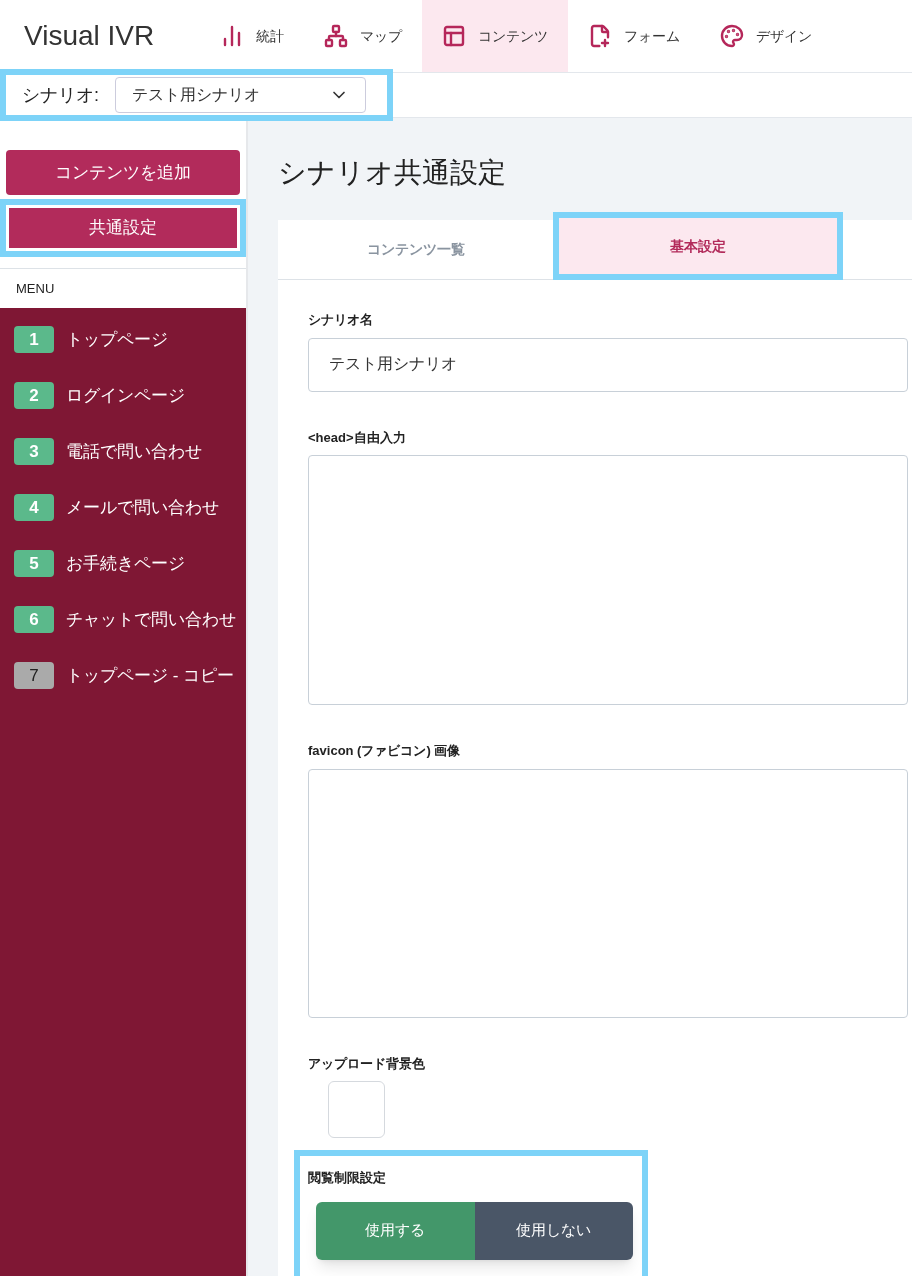 The image size is (912, 1276). What do you see at coordinates (123, 451) in the screenshot?
I see `menu-item: 3 電話で問い合わせ` at bounding box center [123, 451].